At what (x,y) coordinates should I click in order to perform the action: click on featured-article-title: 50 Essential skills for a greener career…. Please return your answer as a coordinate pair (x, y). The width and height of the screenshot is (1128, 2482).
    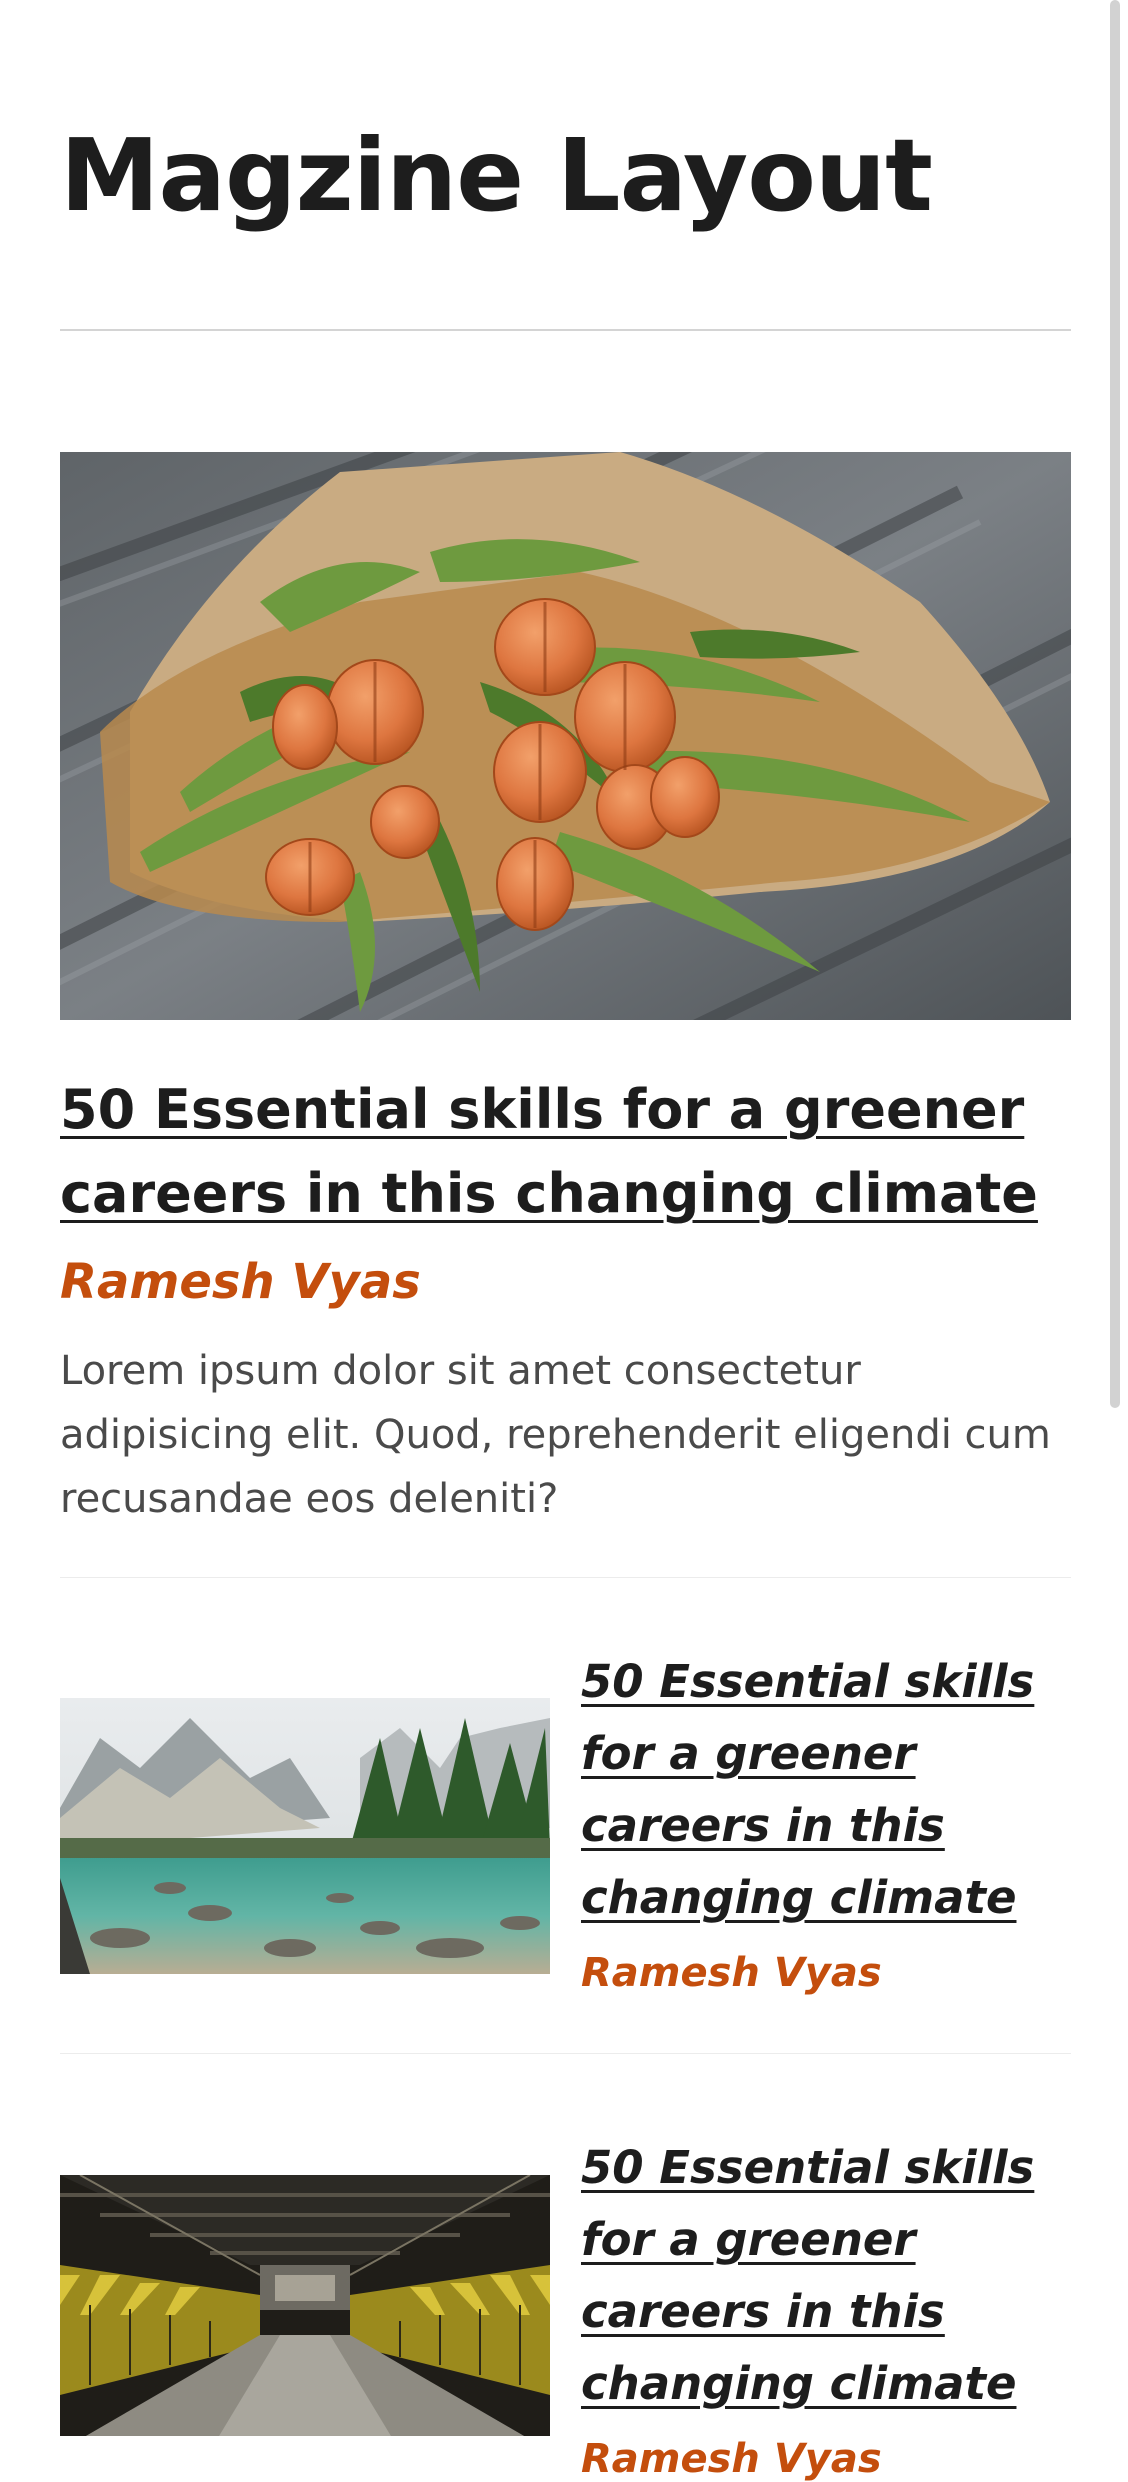
    Looking at the image, I should click on (565, 1152).